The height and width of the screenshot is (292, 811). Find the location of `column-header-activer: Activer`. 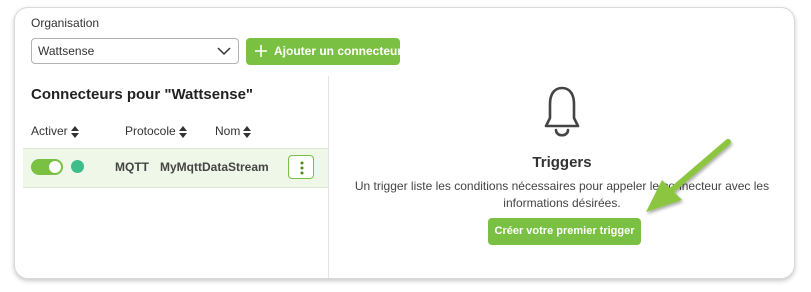

column-header-activer: Activer is located at coordinates (55, 131).